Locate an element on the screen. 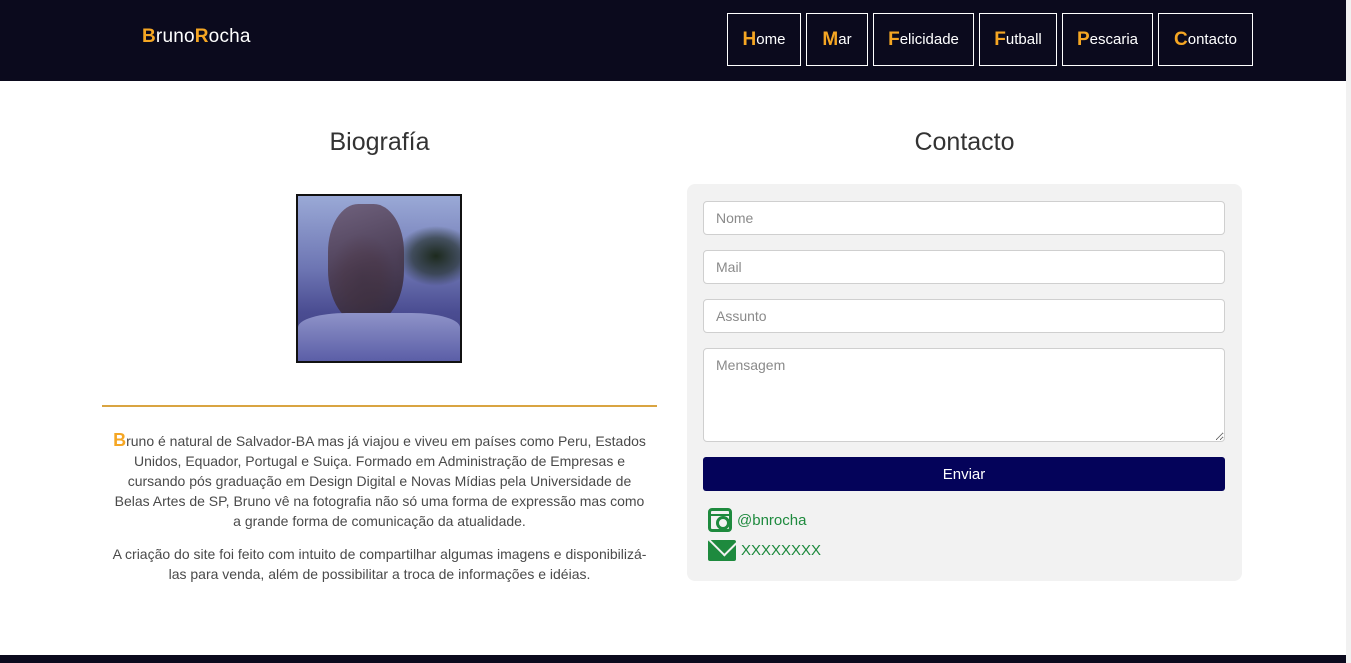 This screenshot has width=1351, height=663. bio-title: Biografía is located at coordinates (379, 142).